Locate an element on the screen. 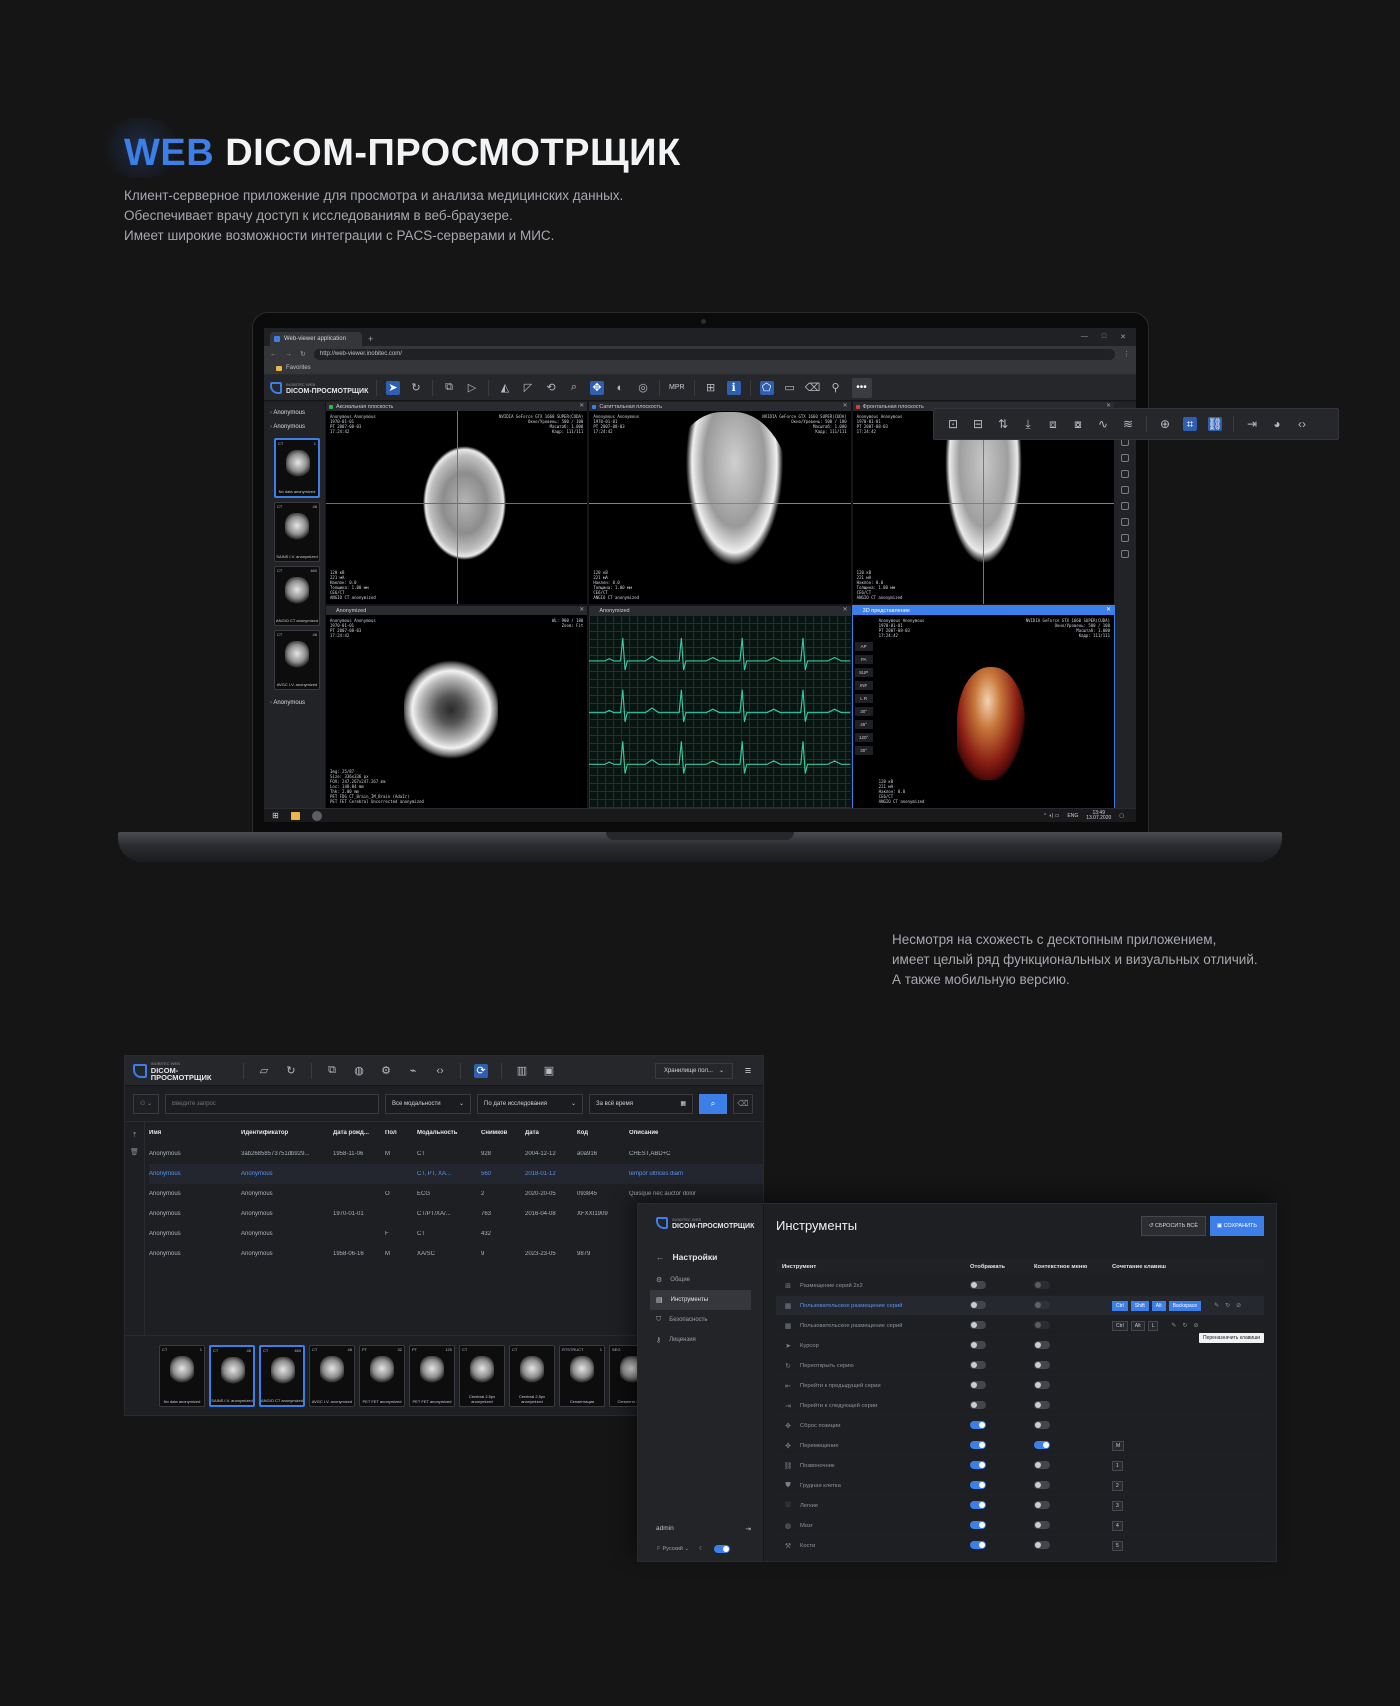  shortcut-key: 4 is located at coordinates (1117, 1525).